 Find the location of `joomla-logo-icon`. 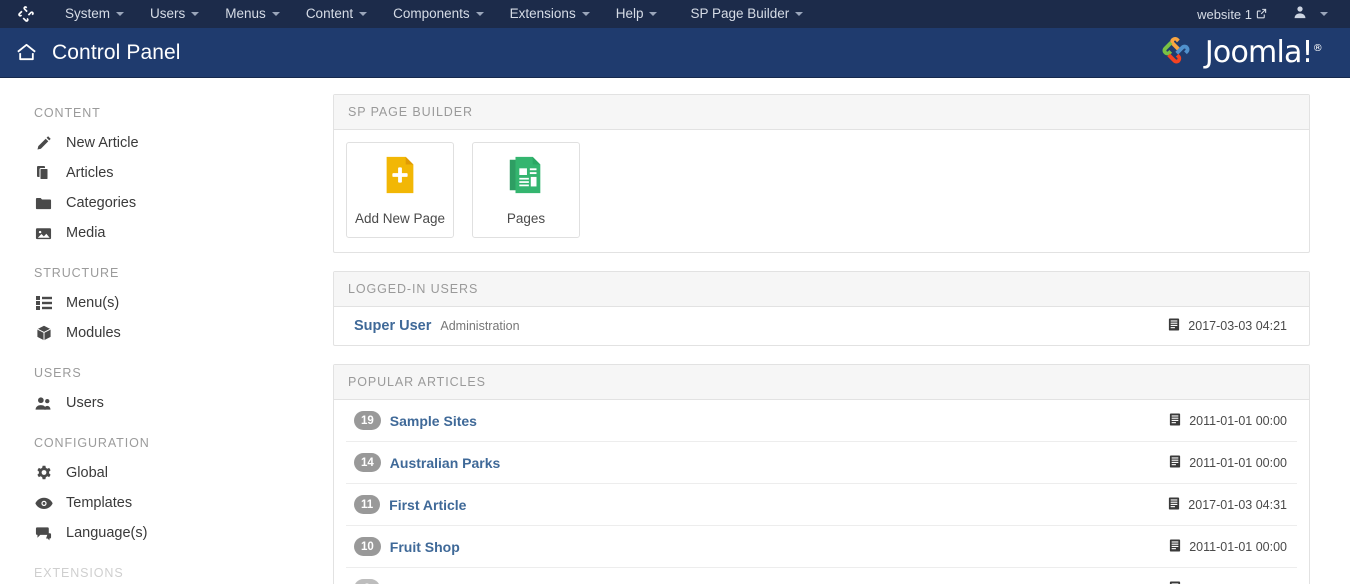

joomla-logo-icon is located at coordinates (1176, 52).